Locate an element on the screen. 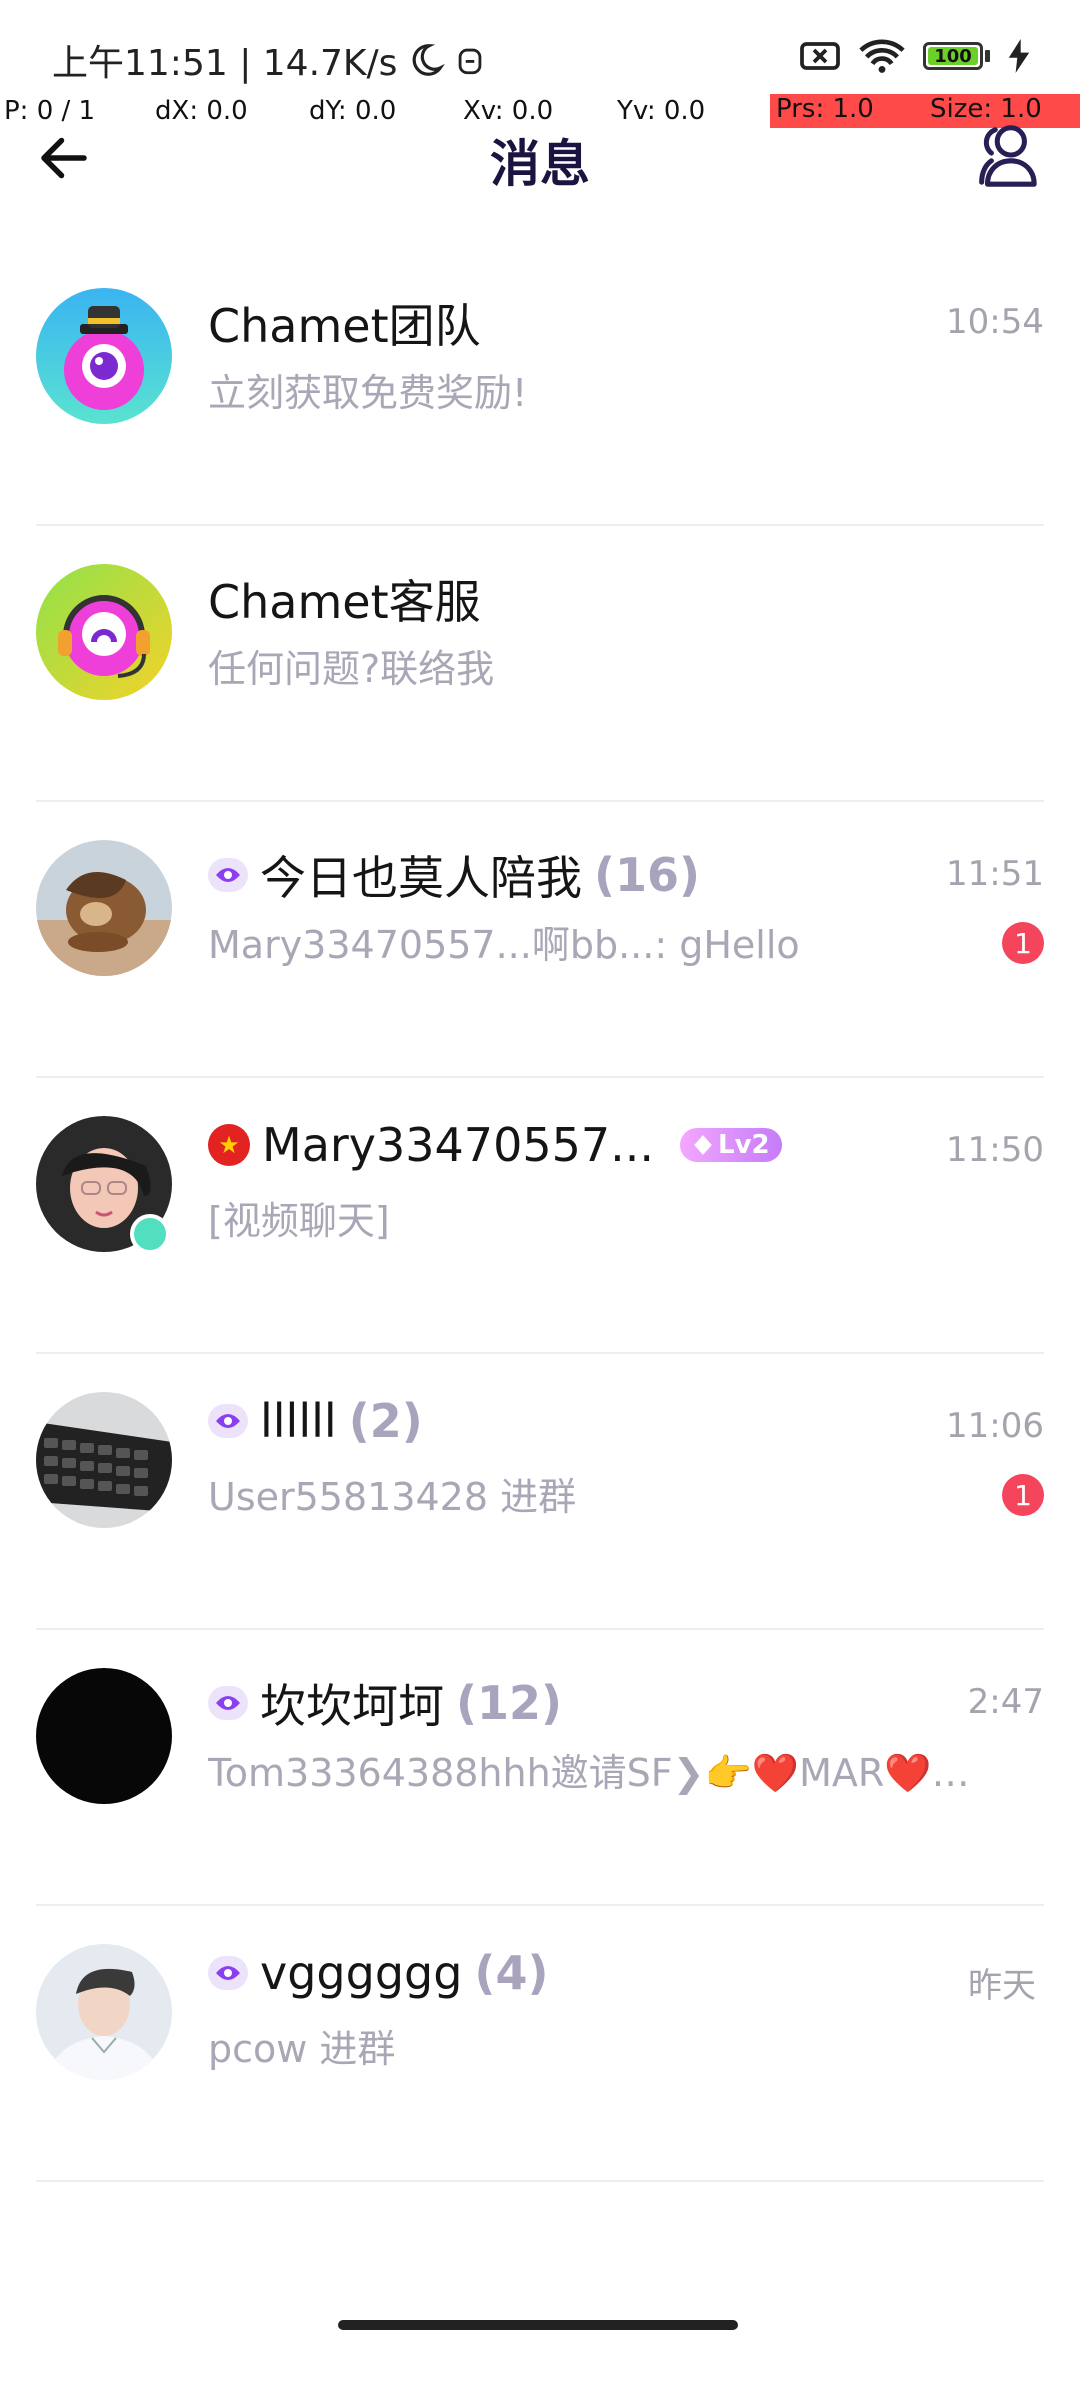  diamond-icon is located at coordinates (703, 1145).